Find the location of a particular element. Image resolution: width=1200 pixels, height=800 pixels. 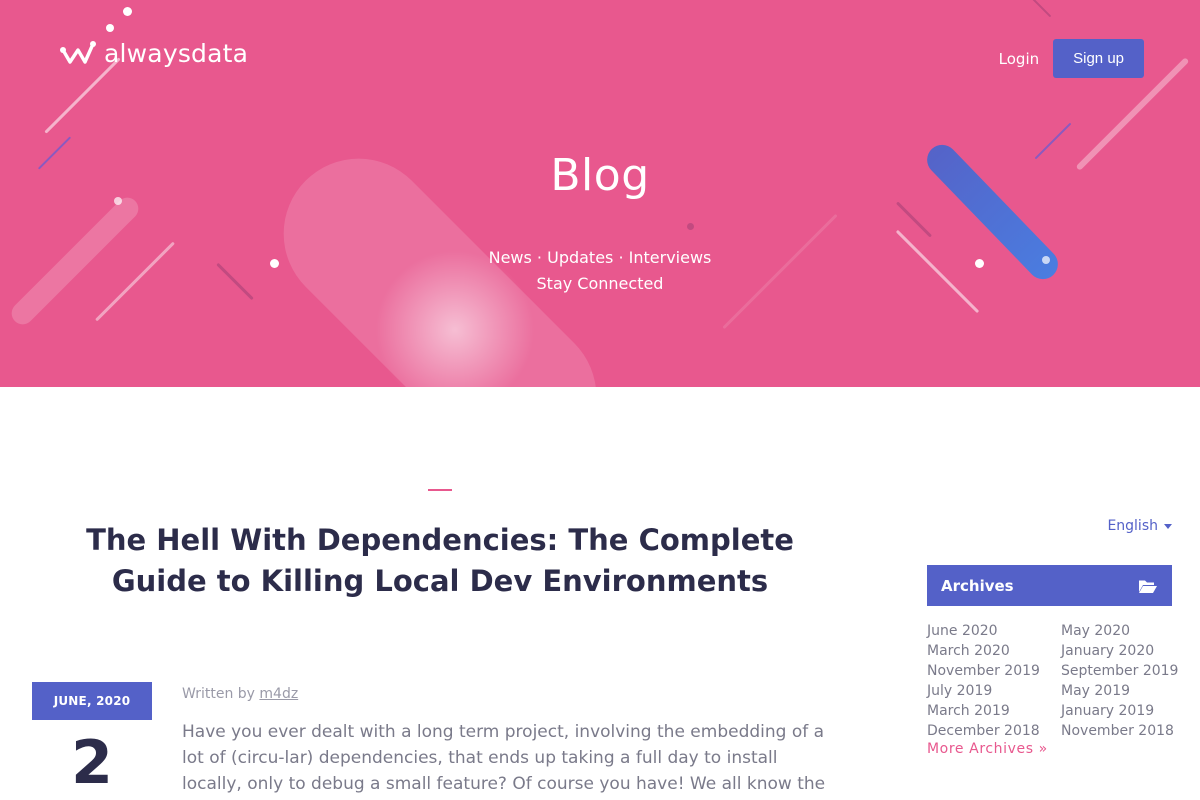

archive-link: May 2019 is located at coordinates (1124, 691).